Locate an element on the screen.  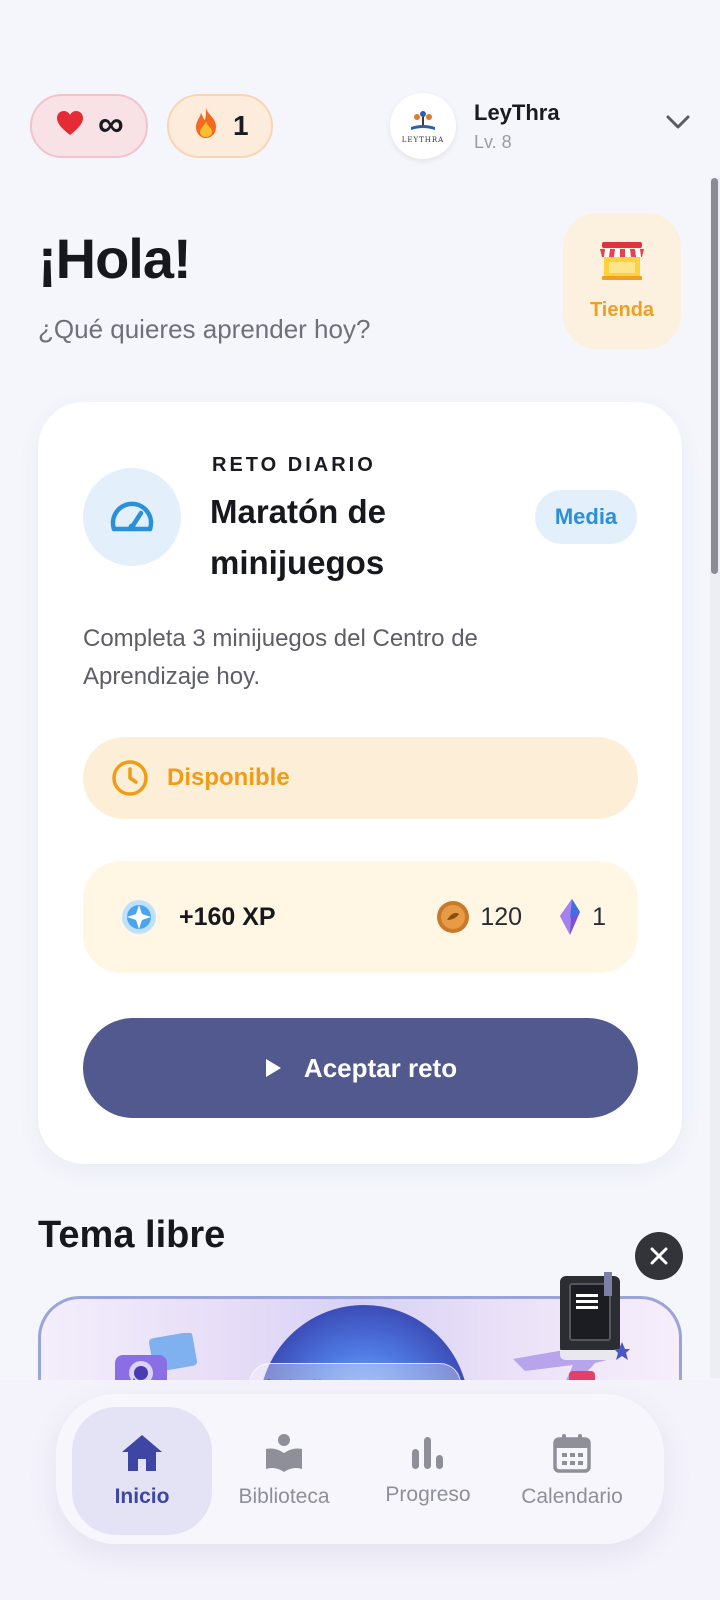
nav-label: Calendario is located at coordinates (572, 1496).